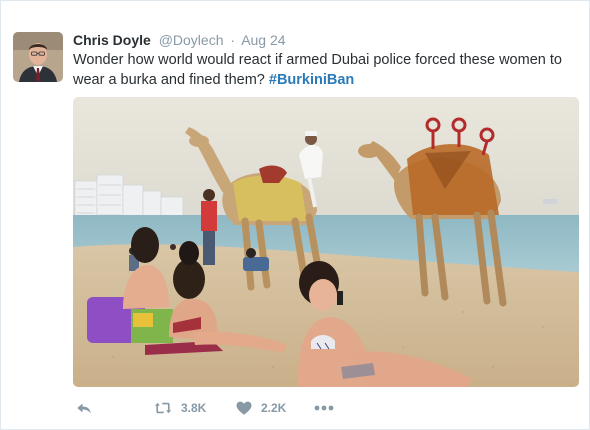  What do you see at coordinates (244, 408) in the screenshot?
I see `heart-icon` at bounding box center [244, 408].